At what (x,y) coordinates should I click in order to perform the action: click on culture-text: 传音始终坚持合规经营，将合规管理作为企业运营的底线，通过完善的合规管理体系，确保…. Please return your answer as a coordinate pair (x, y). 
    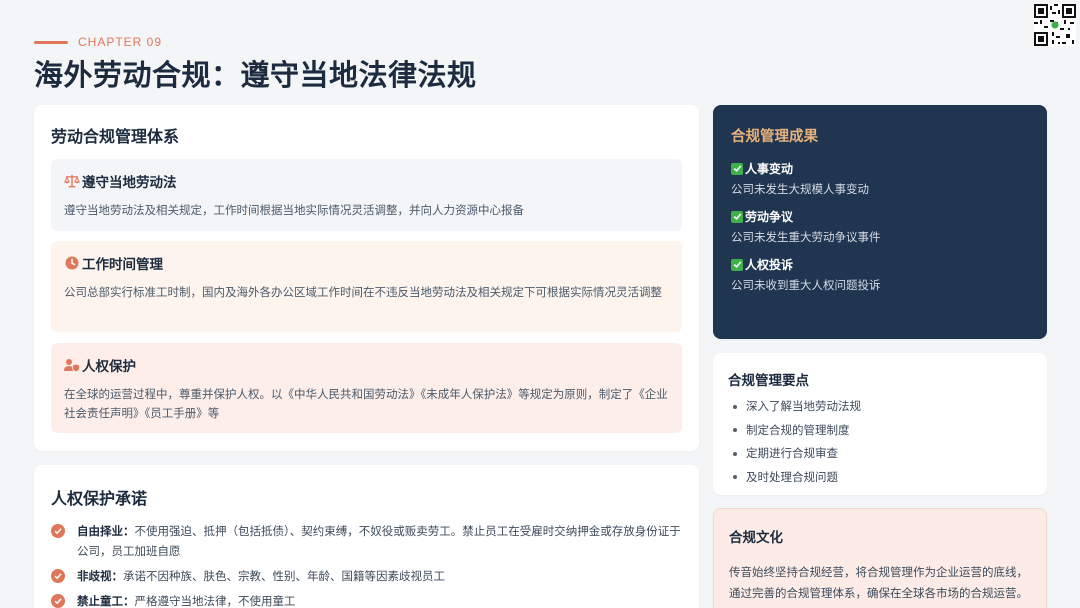
    Looking at the image, I should click on (878, 582).